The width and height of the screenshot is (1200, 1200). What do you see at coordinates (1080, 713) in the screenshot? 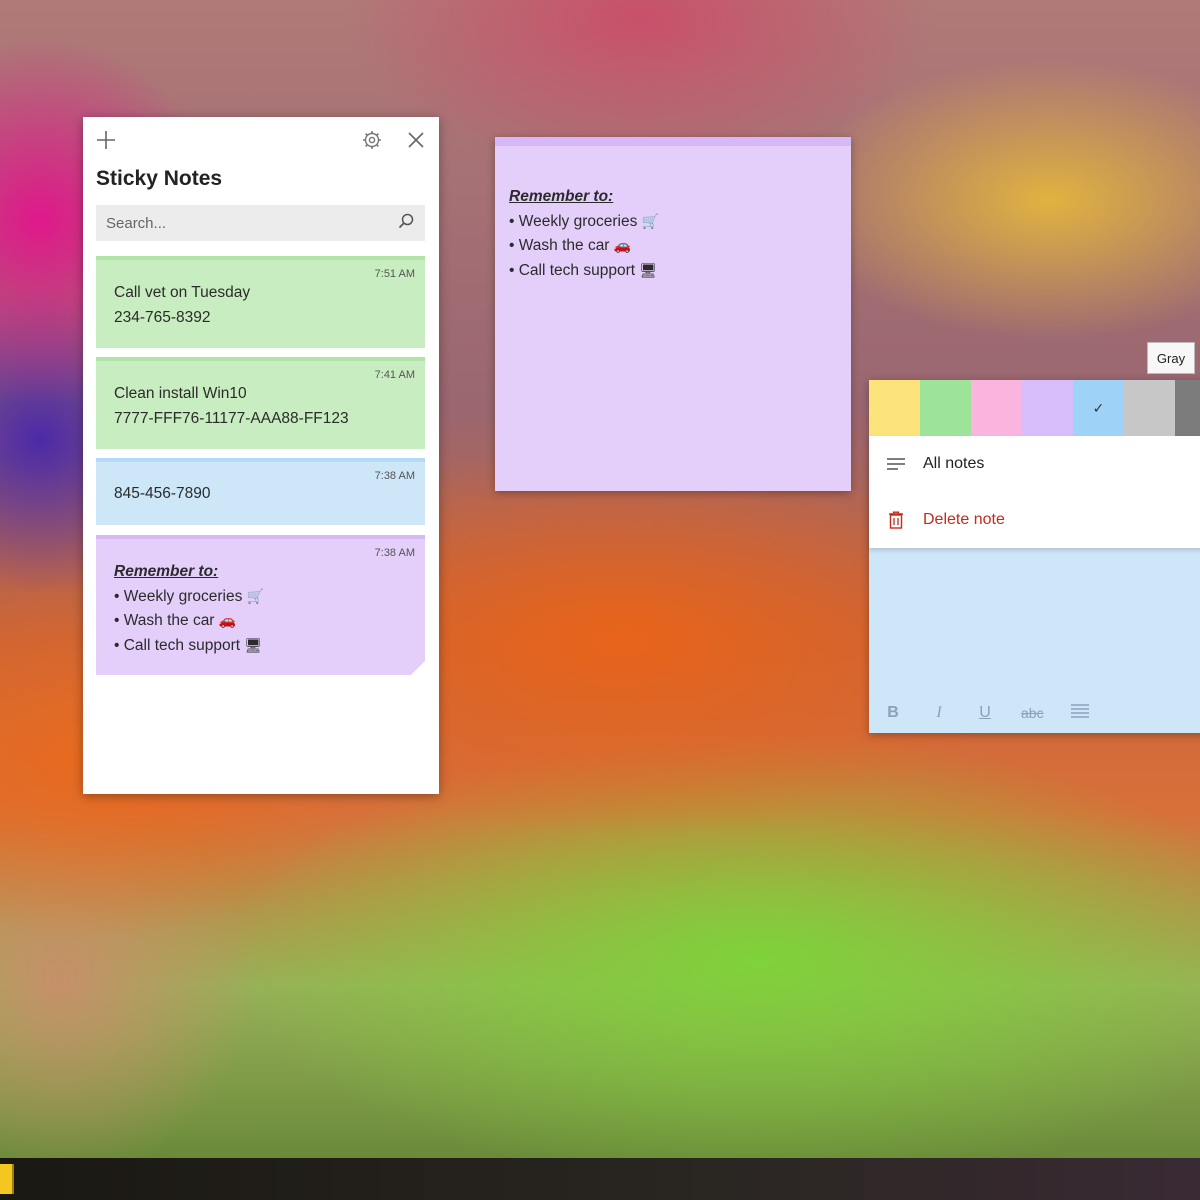
I see `bullet-list-icon` at bounding box center [1080, 713].